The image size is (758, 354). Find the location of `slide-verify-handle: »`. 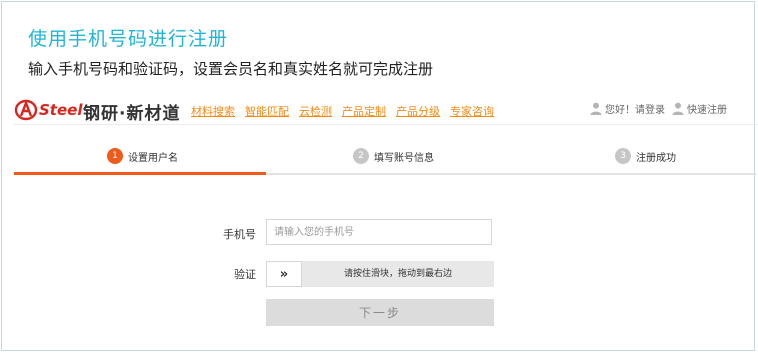

slide-verify-handle: » is located at coordinates (284, 274).